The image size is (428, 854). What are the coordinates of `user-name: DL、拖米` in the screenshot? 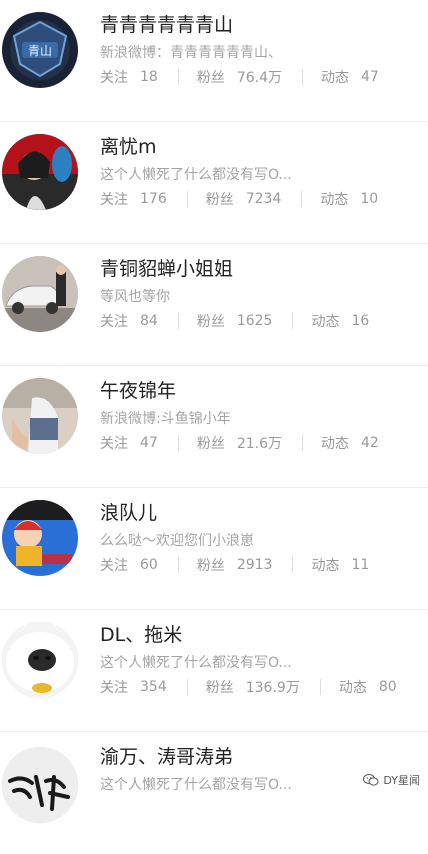 It's located at (141, 633).